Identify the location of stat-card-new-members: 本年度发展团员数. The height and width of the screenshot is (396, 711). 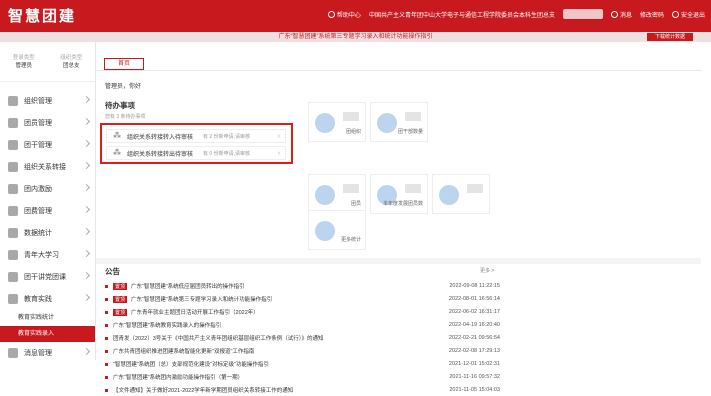
(399, 194).